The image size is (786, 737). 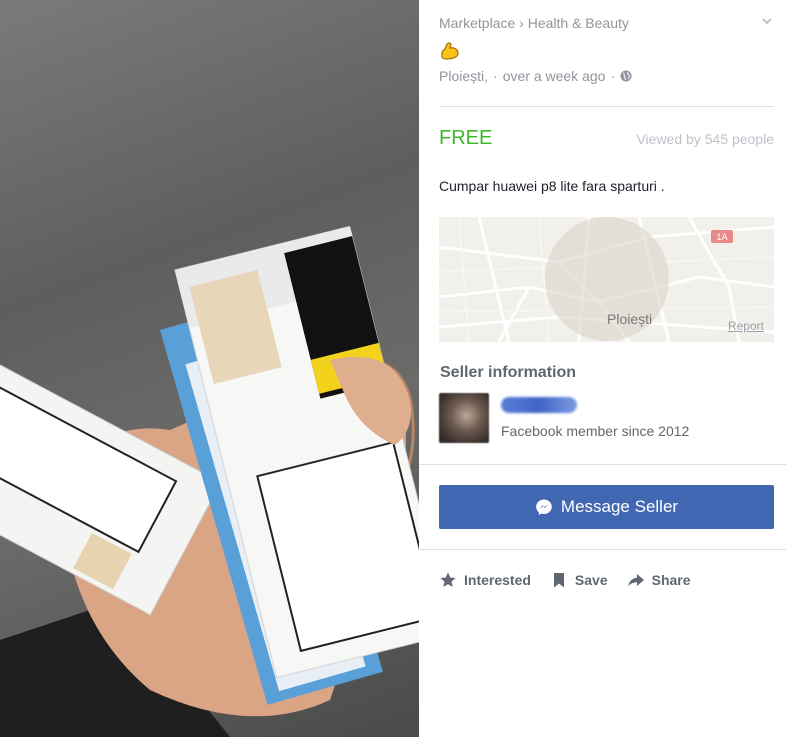 What do you see at coordinates (630, 319) in the screenshot?
I see `map-city-label: Ploiești` at bounding box center [630, 319].